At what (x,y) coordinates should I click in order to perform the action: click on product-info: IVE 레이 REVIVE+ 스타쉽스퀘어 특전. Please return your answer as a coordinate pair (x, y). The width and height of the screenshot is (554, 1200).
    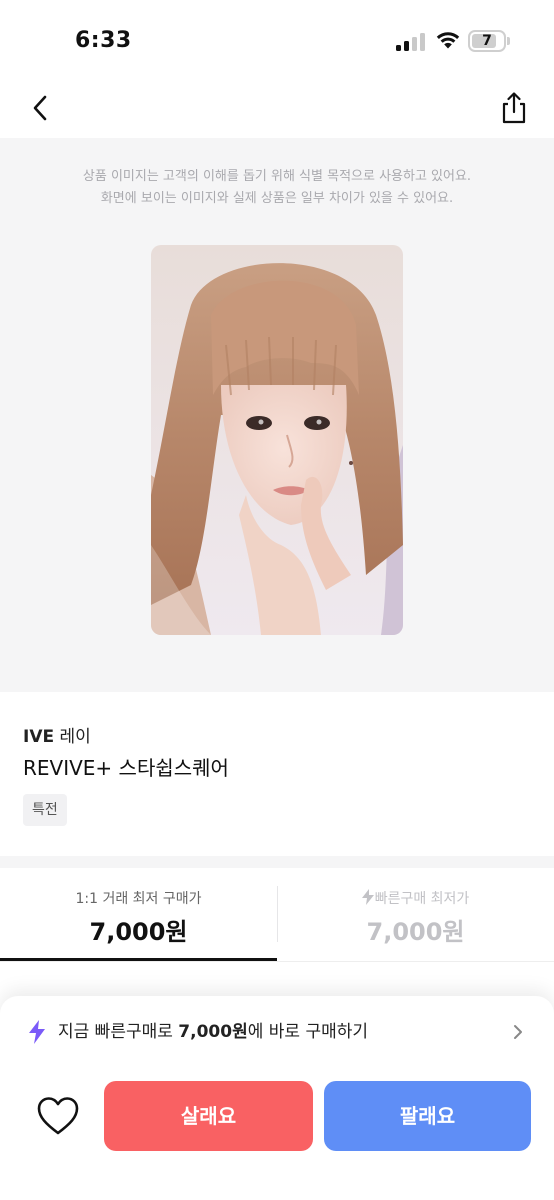
    Looking at the image, I should click on (277, 774).